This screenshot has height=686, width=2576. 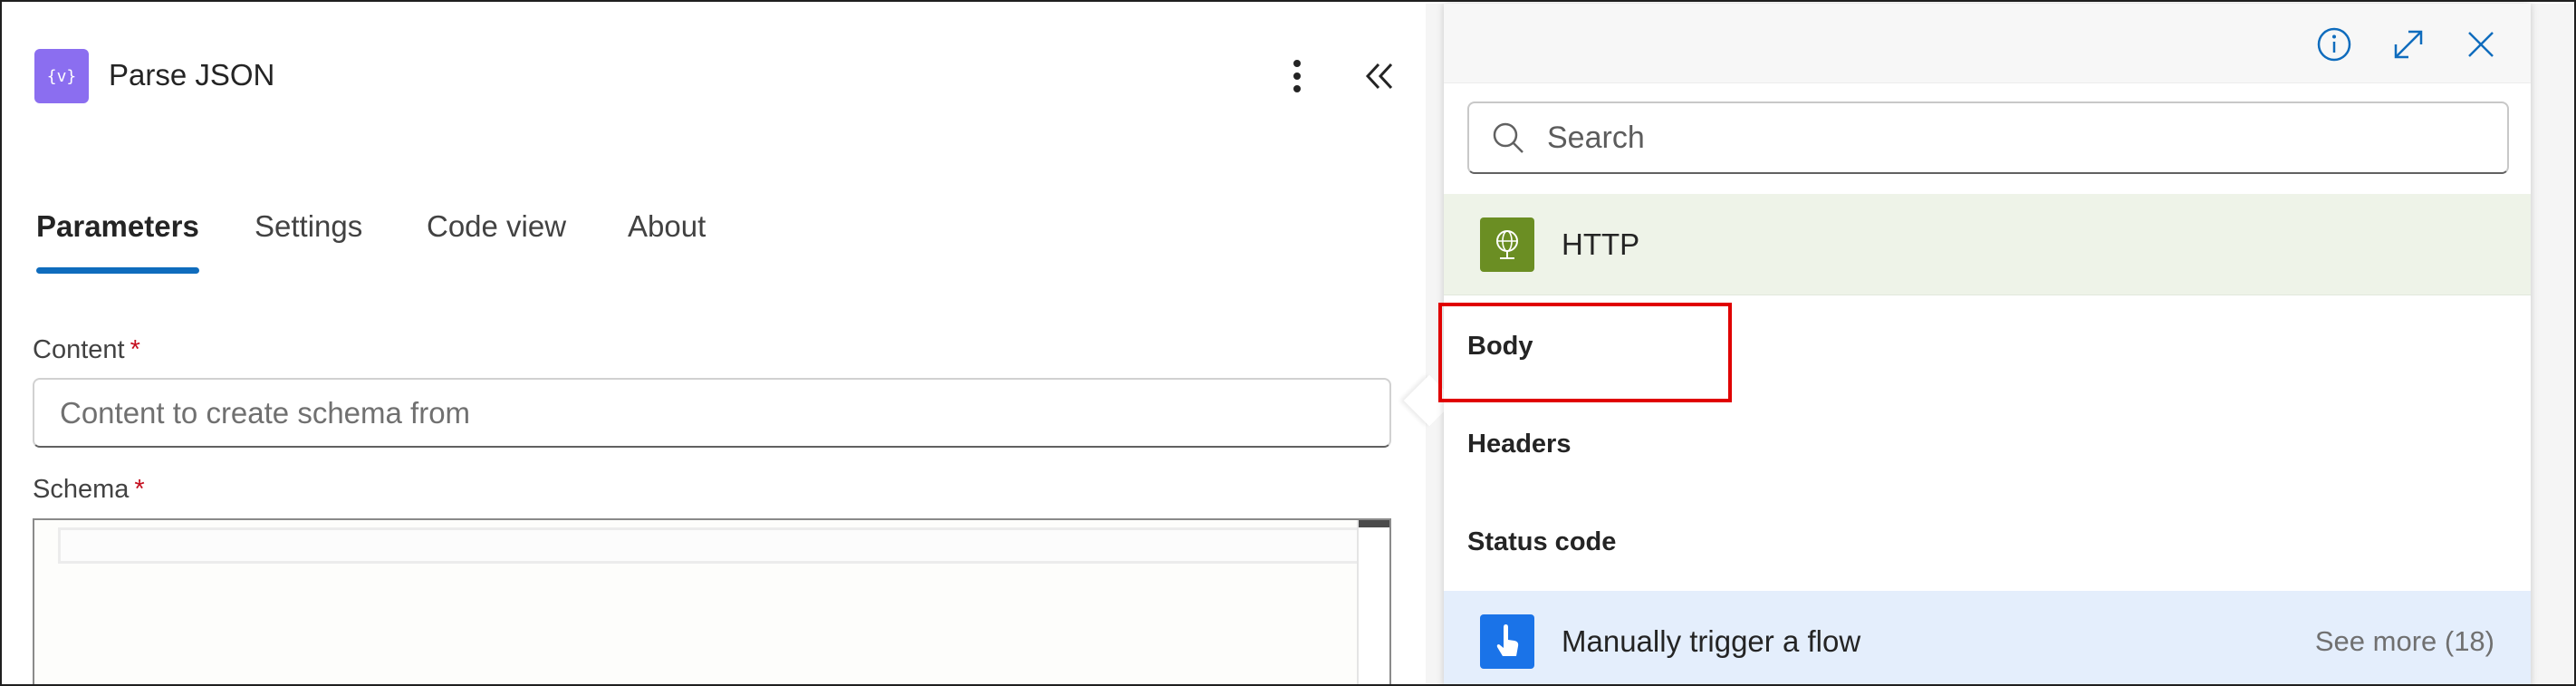 I want to click on info-button, so click(x=2334, y=44).